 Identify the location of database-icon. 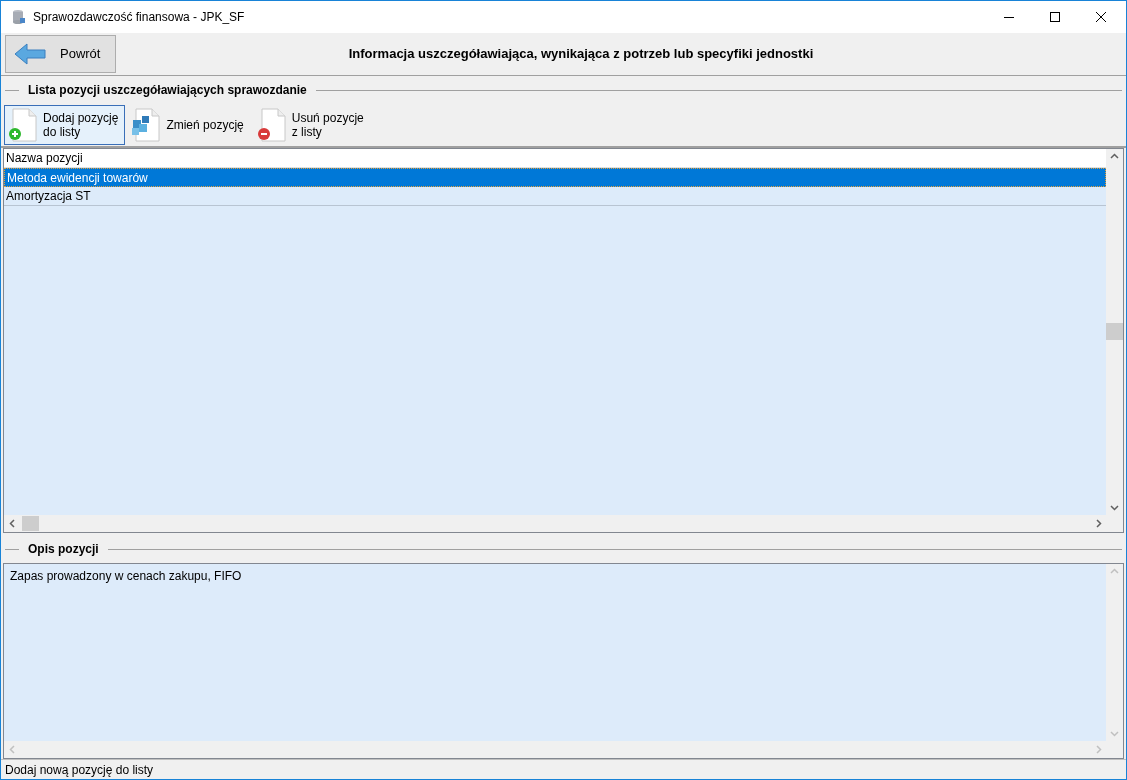
(19, 17).